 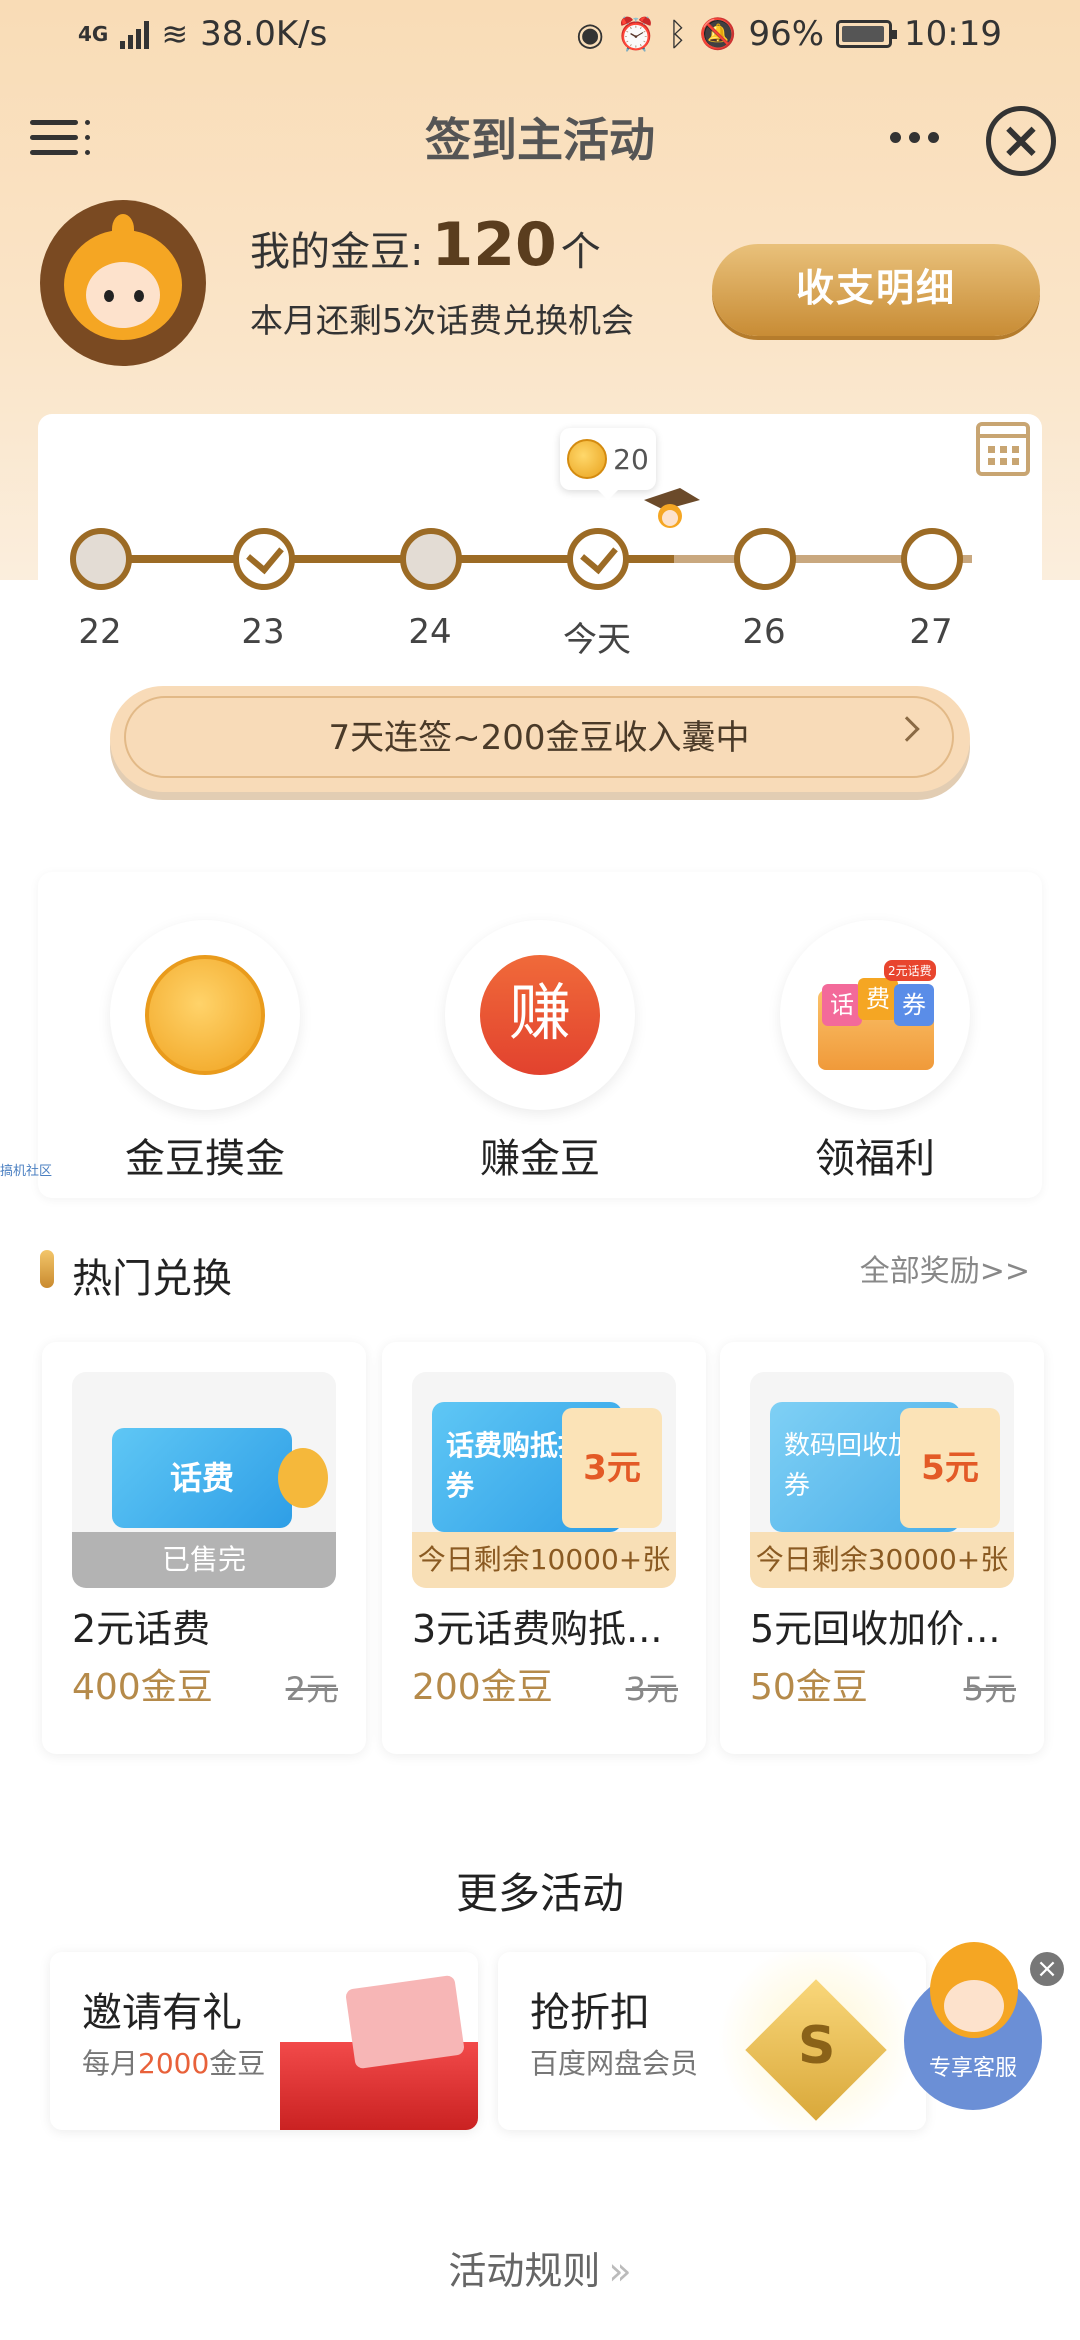 I want to click on feature-welfare: 话 费 券 2元话费 领福利, so click(x=875, y=1052).